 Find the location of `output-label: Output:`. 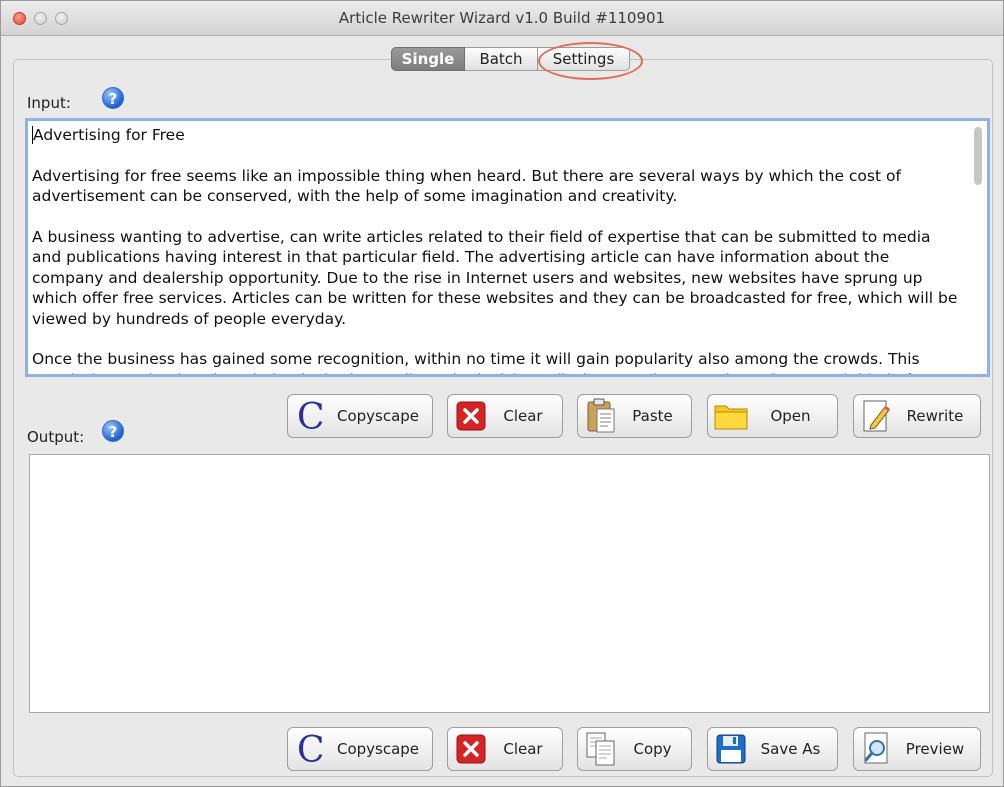

output-label: Output: is located at coordinates (56, 437).